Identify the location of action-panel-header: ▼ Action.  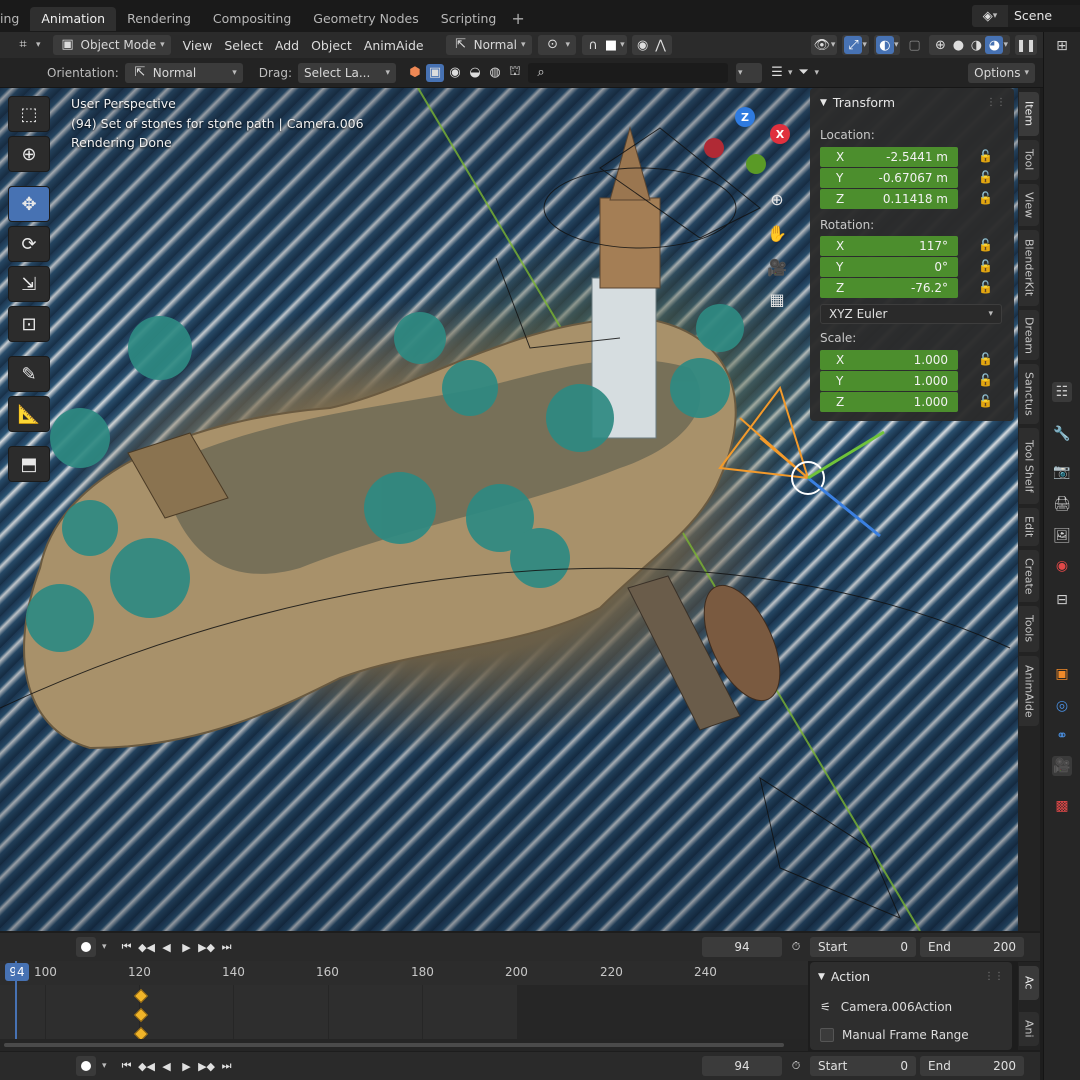
(844, 976).